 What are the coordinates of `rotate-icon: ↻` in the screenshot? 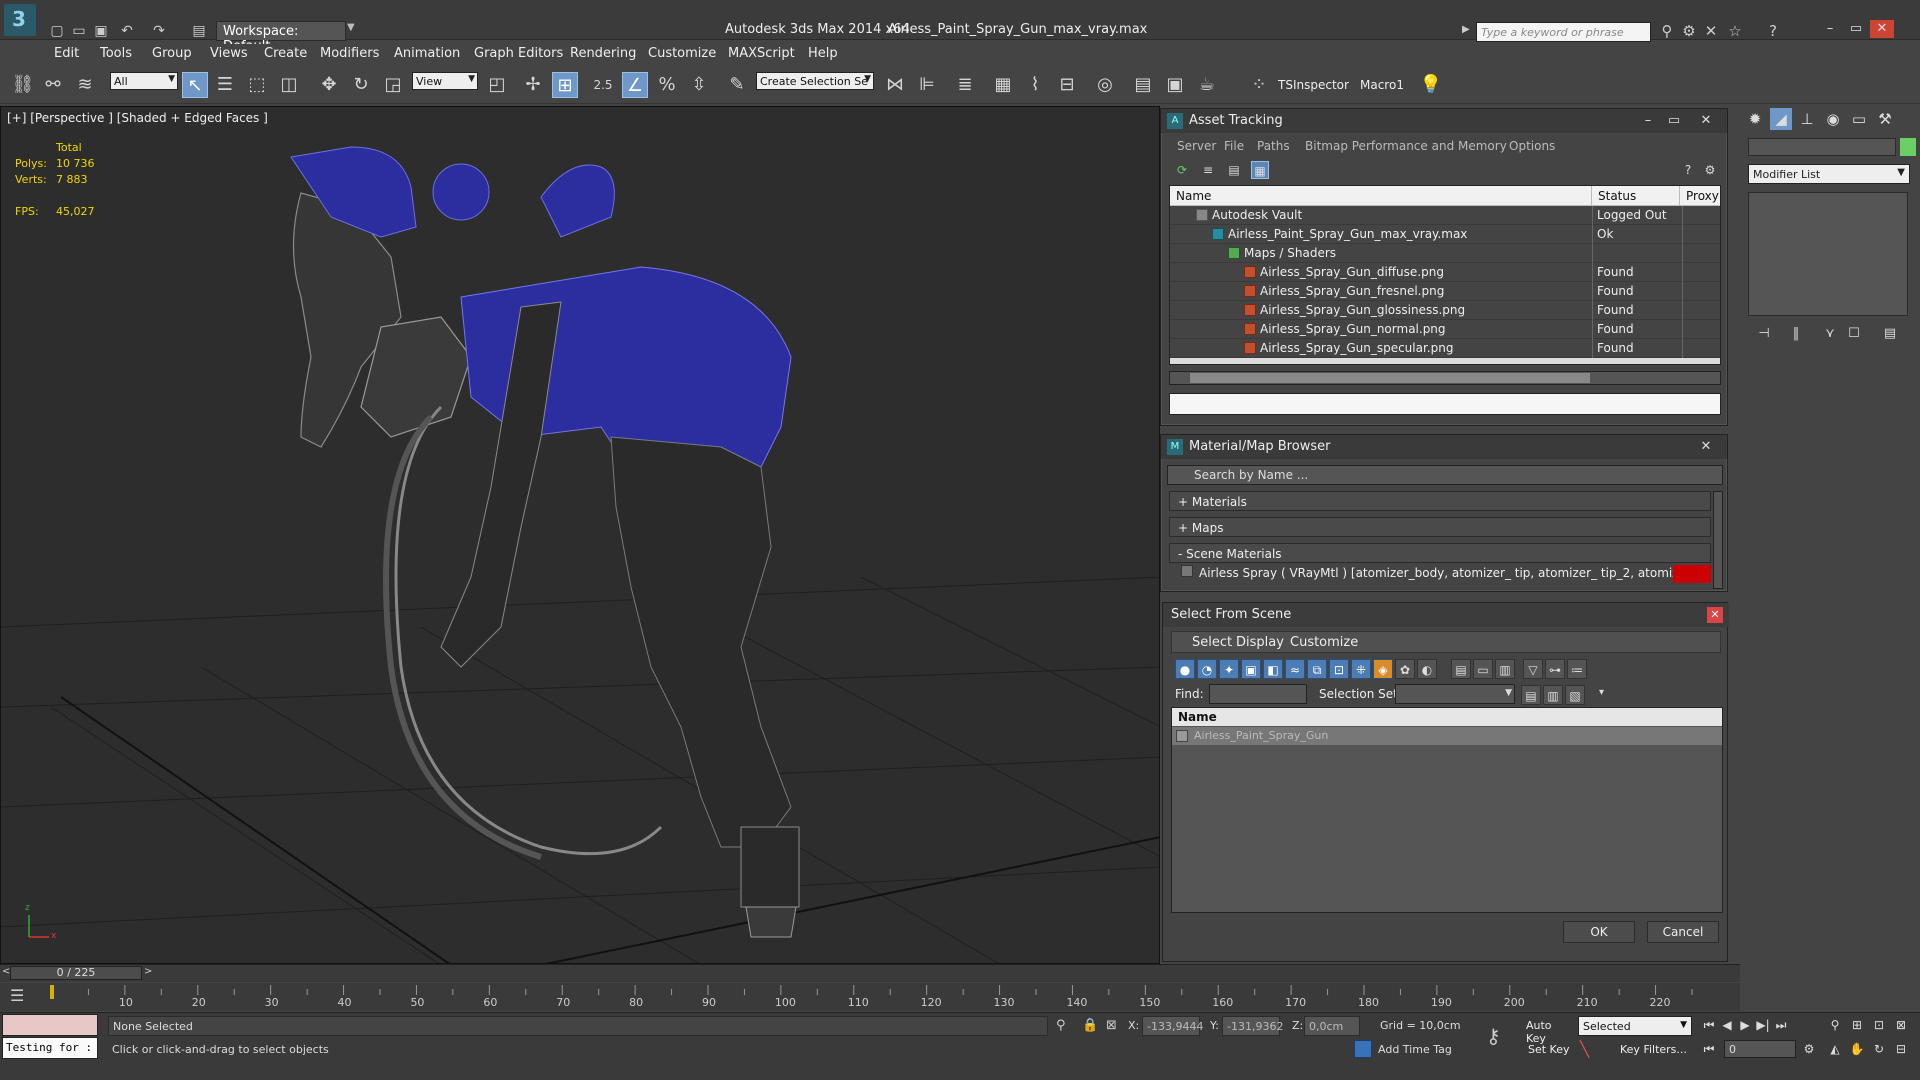 It's located at (361, 85).